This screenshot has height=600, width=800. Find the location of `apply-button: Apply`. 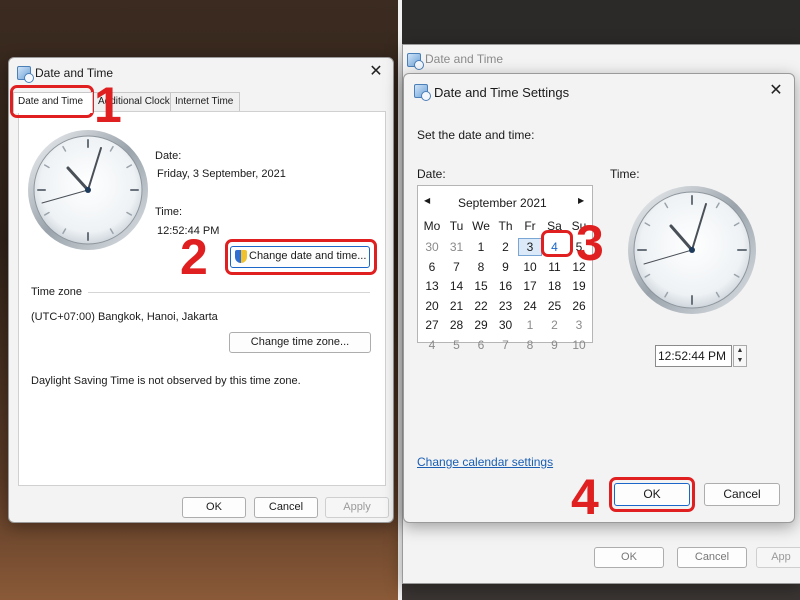

apply-button: Apply is located at coordinates (357, 507).